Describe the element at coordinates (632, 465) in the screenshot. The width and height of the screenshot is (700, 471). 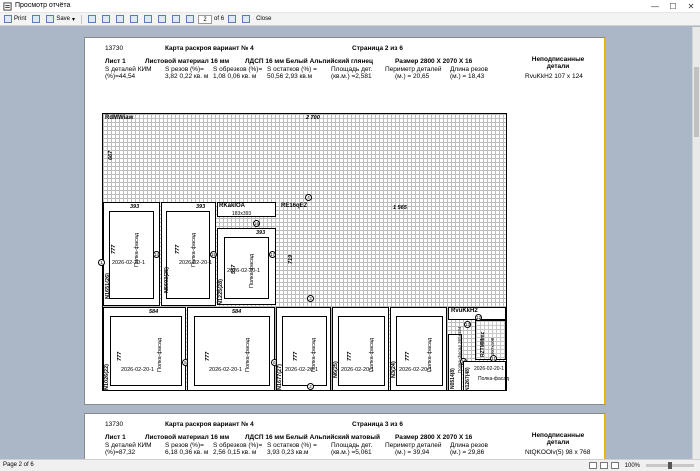
I see `zoom-level: 100%` at that location.